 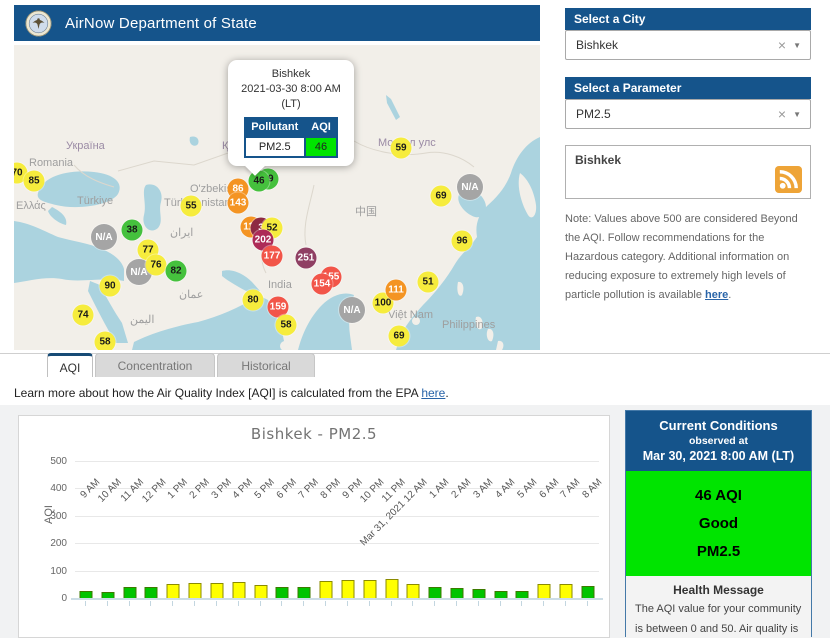 What do you see at coordinates (598, 160) in the screenshot?
I see `feed-city-title: Bishkek` at bounding box center [598, 160].